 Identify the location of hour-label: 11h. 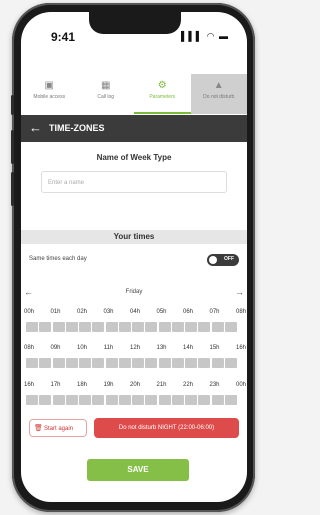
(108, 348).